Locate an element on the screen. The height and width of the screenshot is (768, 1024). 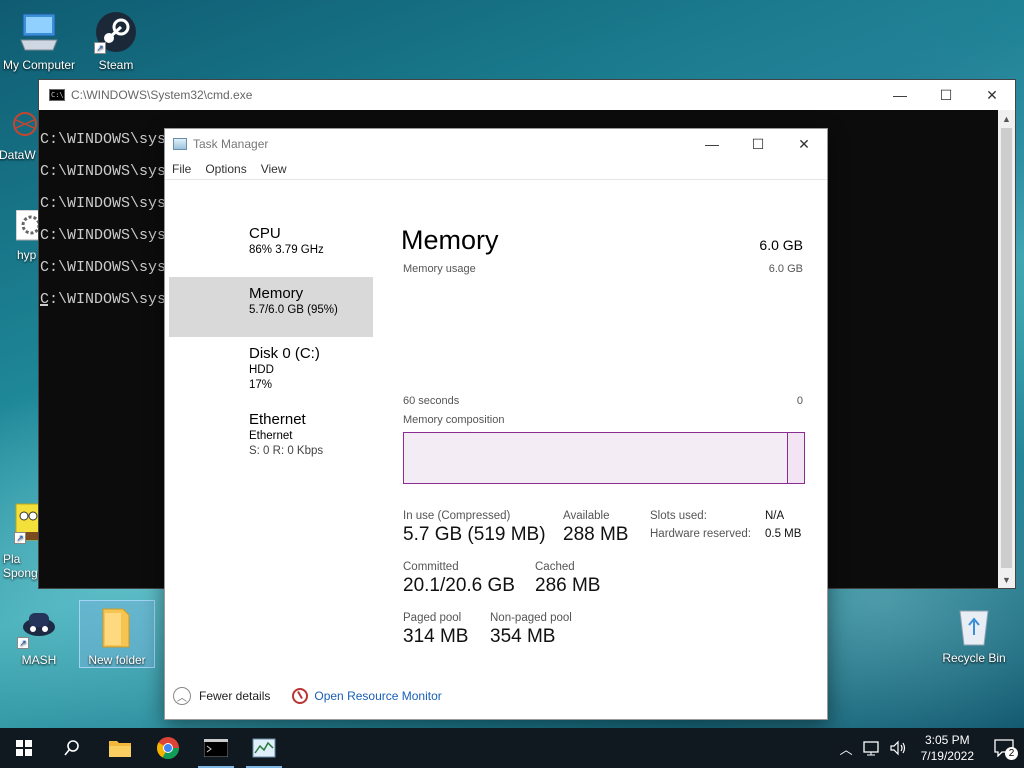
terminal-icon is located at coordinates (216, 748).